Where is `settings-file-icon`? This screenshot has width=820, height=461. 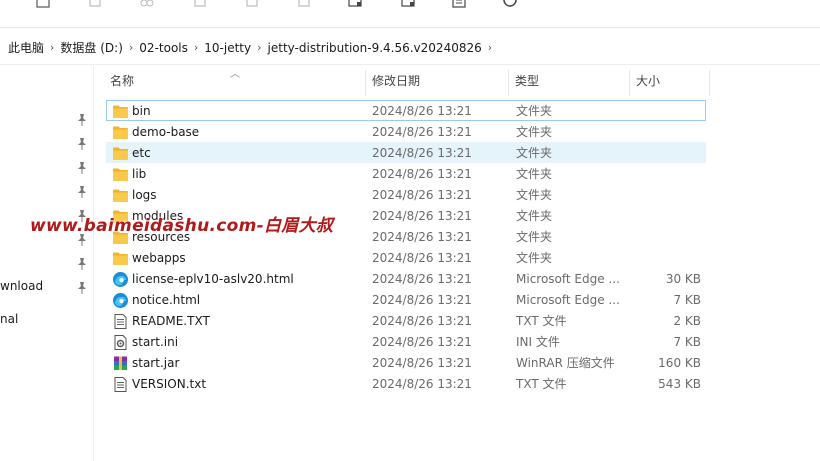 settings-file-icon is located at coordinates (120, 342).